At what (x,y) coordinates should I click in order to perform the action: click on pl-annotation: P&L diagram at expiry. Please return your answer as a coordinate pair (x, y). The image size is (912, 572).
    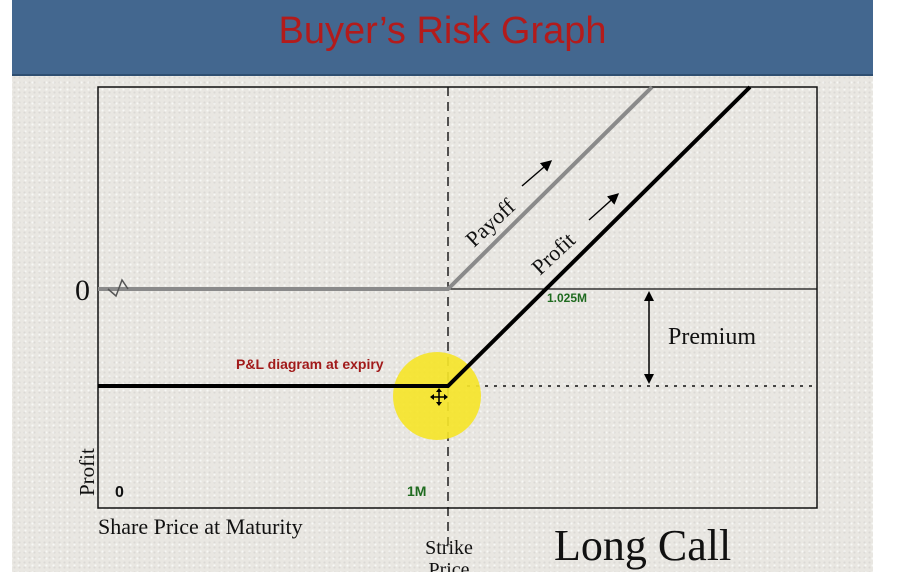
    Looking at the image, I should click on (310, 364).